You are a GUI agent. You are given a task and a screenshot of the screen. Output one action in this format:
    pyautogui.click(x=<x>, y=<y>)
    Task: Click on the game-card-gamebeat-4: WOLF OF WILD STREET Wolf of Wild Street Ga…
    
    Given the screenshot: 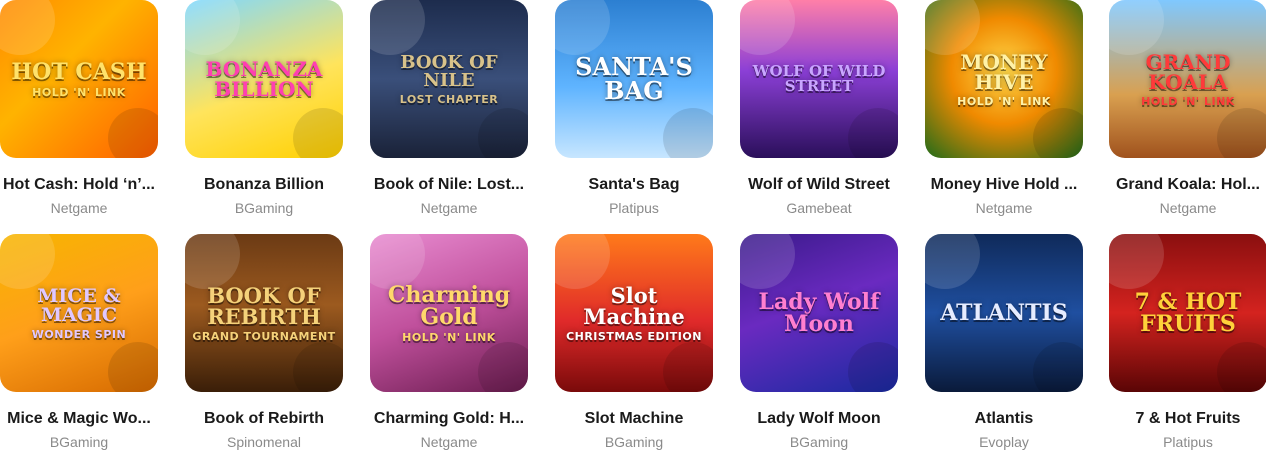 What is the action you would take?
    pyautogui.click(x=819, y=108)
    